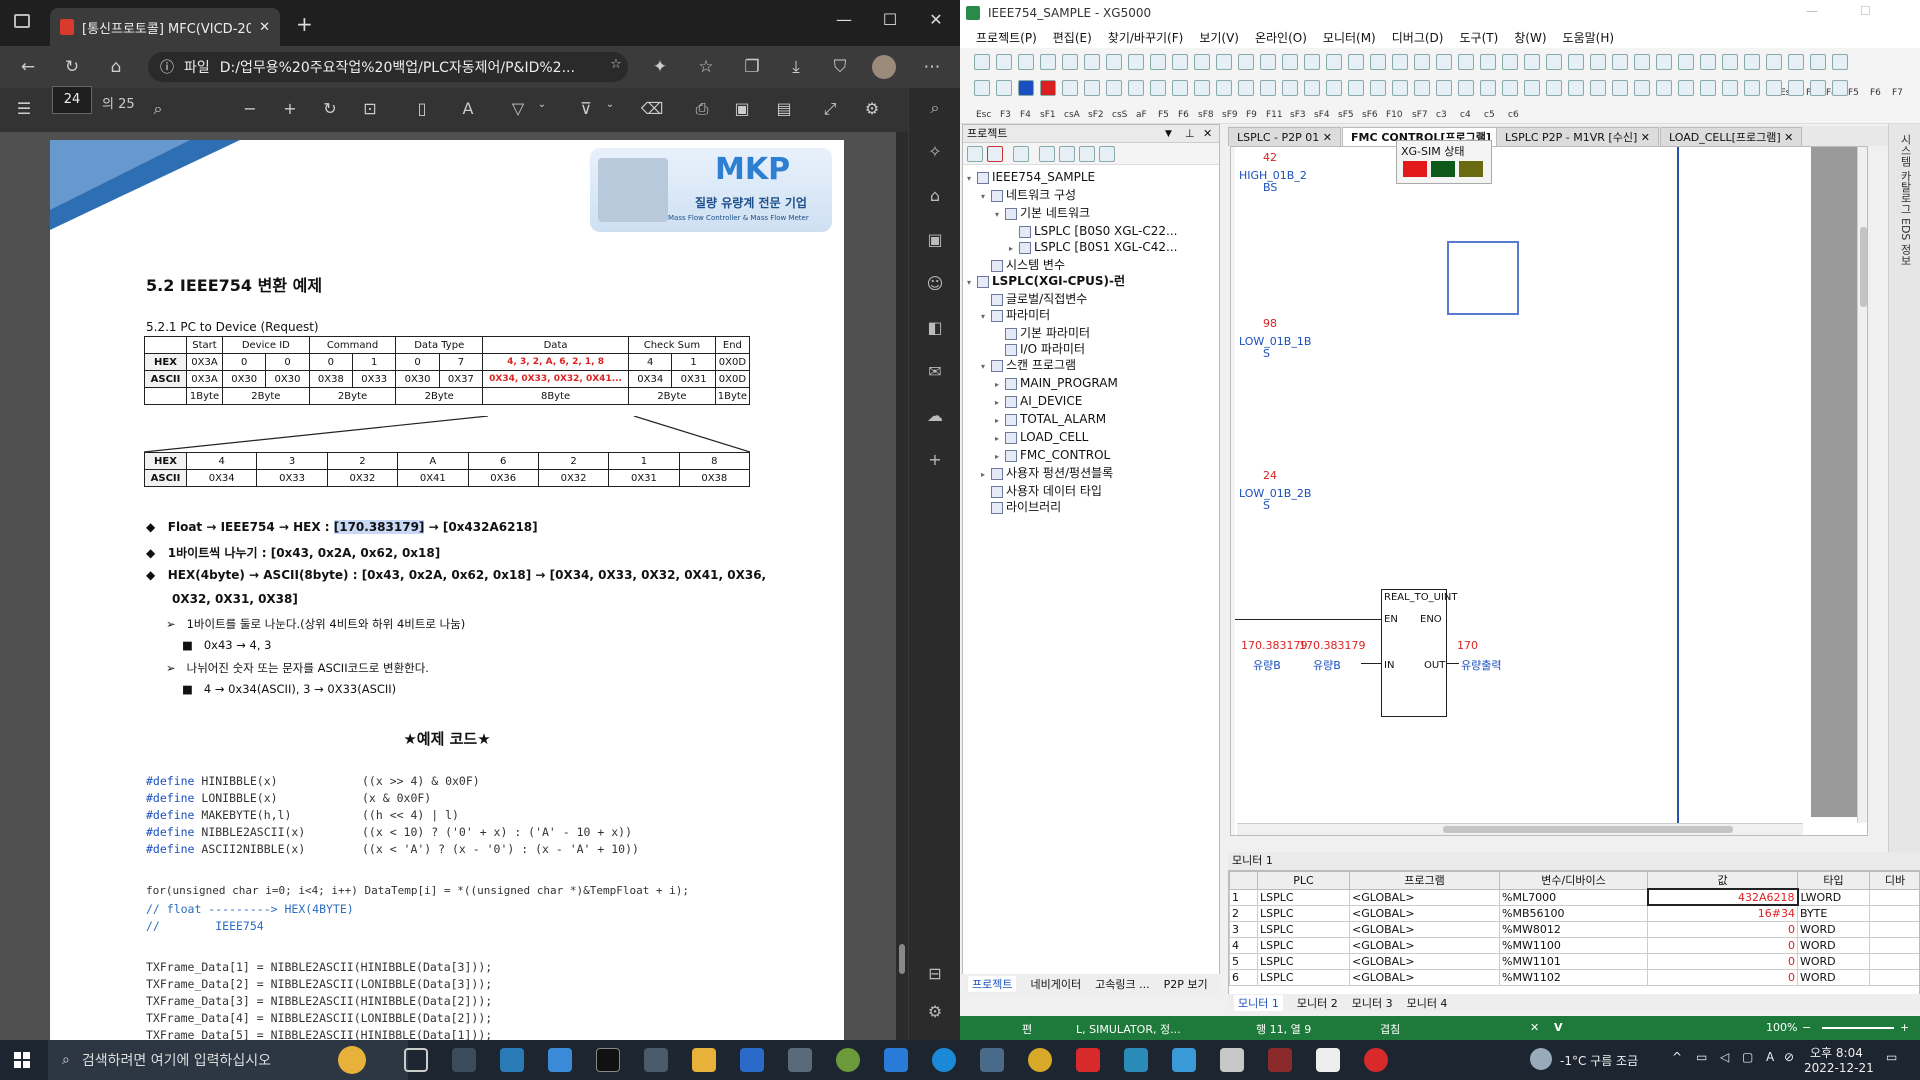 This screenshot has height=1080, width=1920. What do you see at coordinates (1072, 333) in the screenshot?
I see `tree-item: 기본 파라미터` at bounding box center [1072, 333].